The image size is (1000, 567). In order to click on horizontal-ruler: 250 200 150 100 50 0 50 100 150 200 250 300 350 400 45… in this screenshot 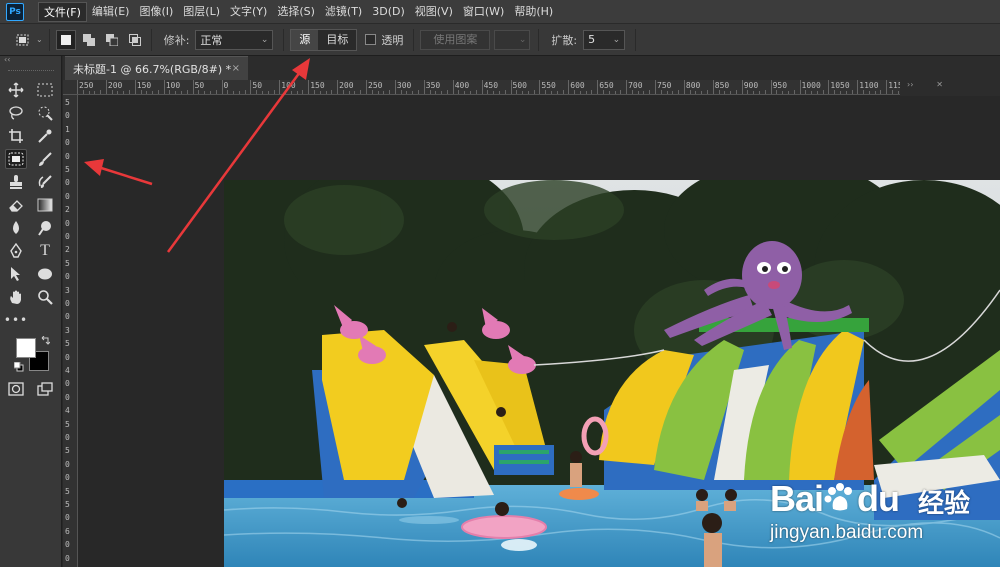, I will do `click(481, 87)`.